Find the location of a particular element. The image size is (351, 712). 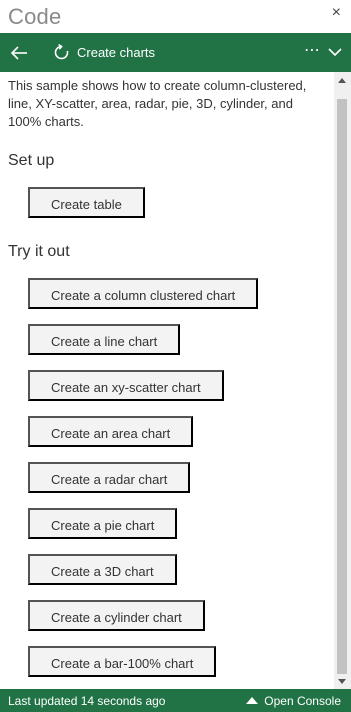

scrollbar-thumb is located at coordinates (342, 386).